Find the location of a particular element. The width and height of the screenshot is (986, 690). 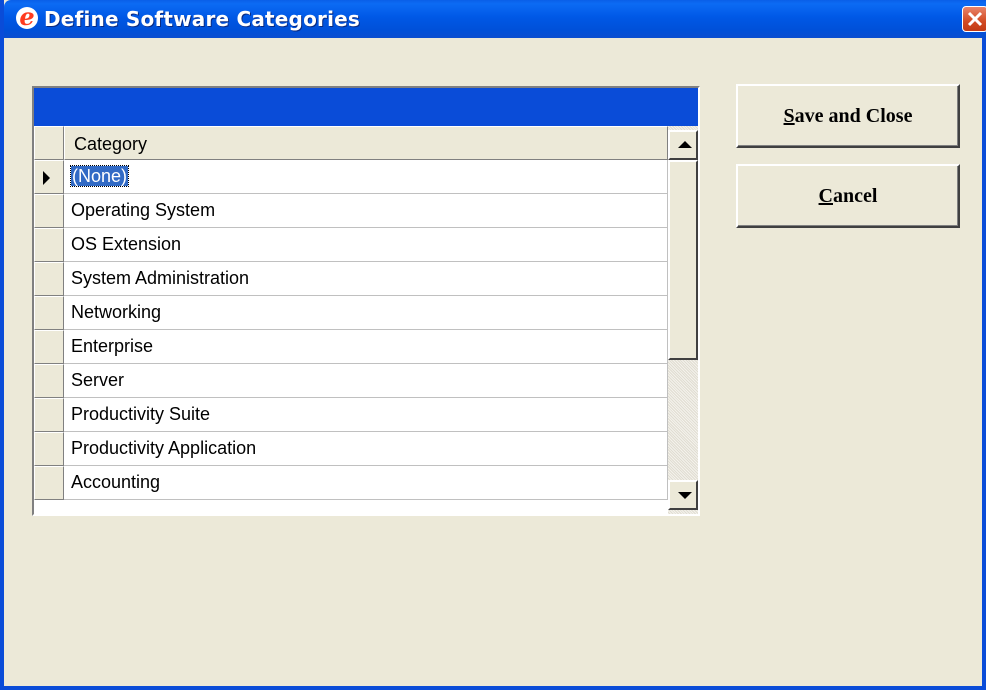

close-button is located at coordinates (974, 19).